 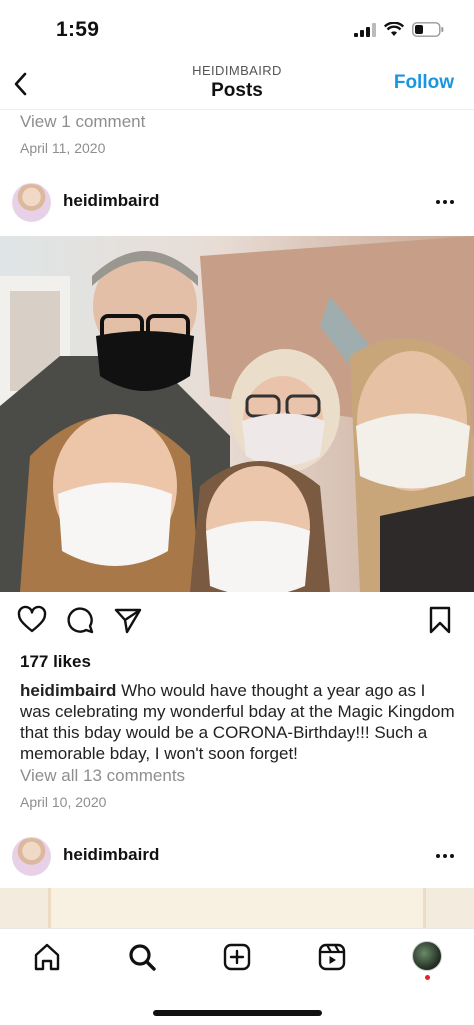 I want to click on status-bar: 1:59, so click(x=237, y=29).